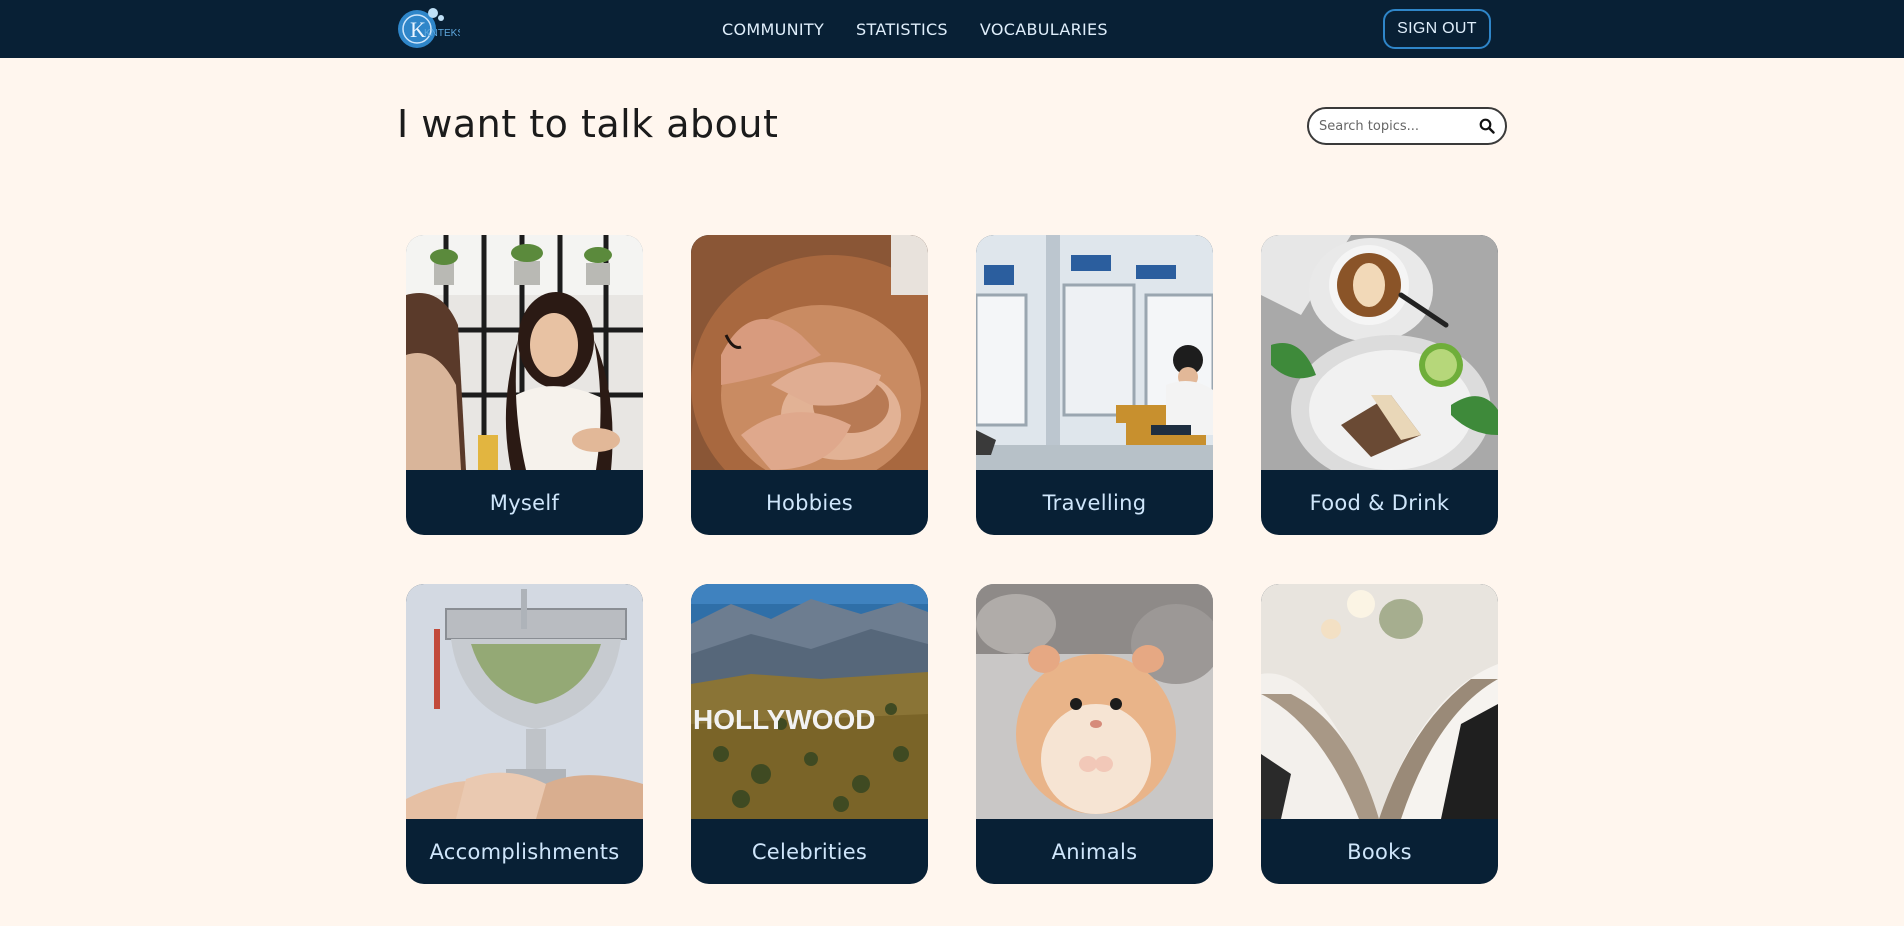 Image resolution: width=1904 pixels, height=926 pixels. Describe the element at coordinates (1094, 502) in the screenshot. I see `topic-label: Travelling` at that location.